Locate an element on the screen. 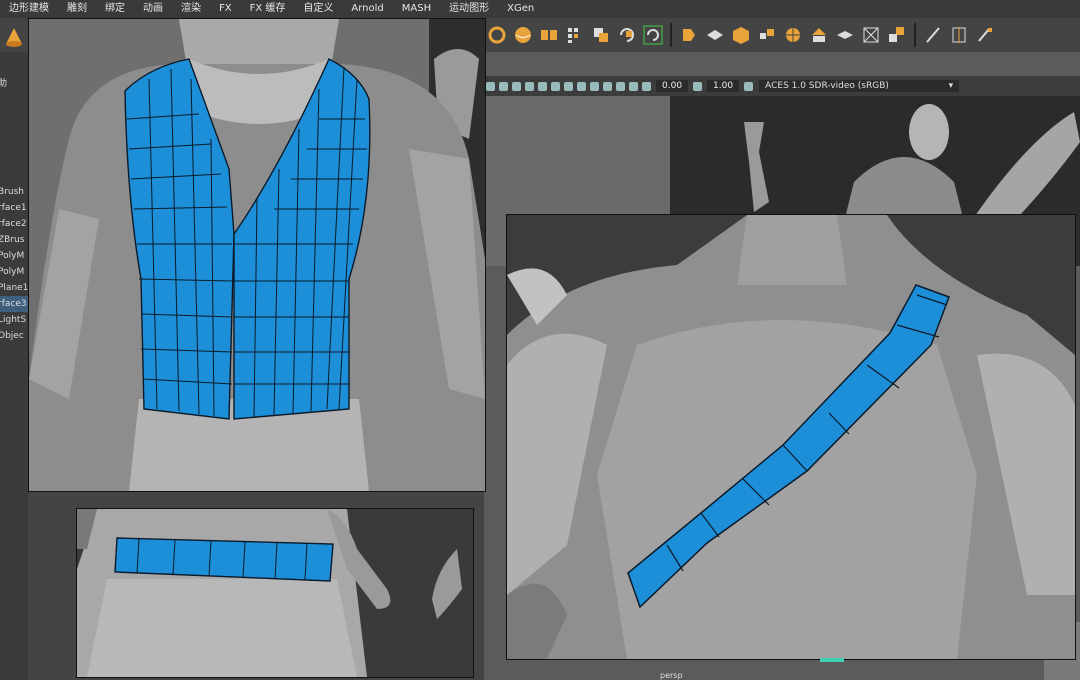 This screenshot has width=1080, height=680. shading-icon is located at coordinates (490, 86).